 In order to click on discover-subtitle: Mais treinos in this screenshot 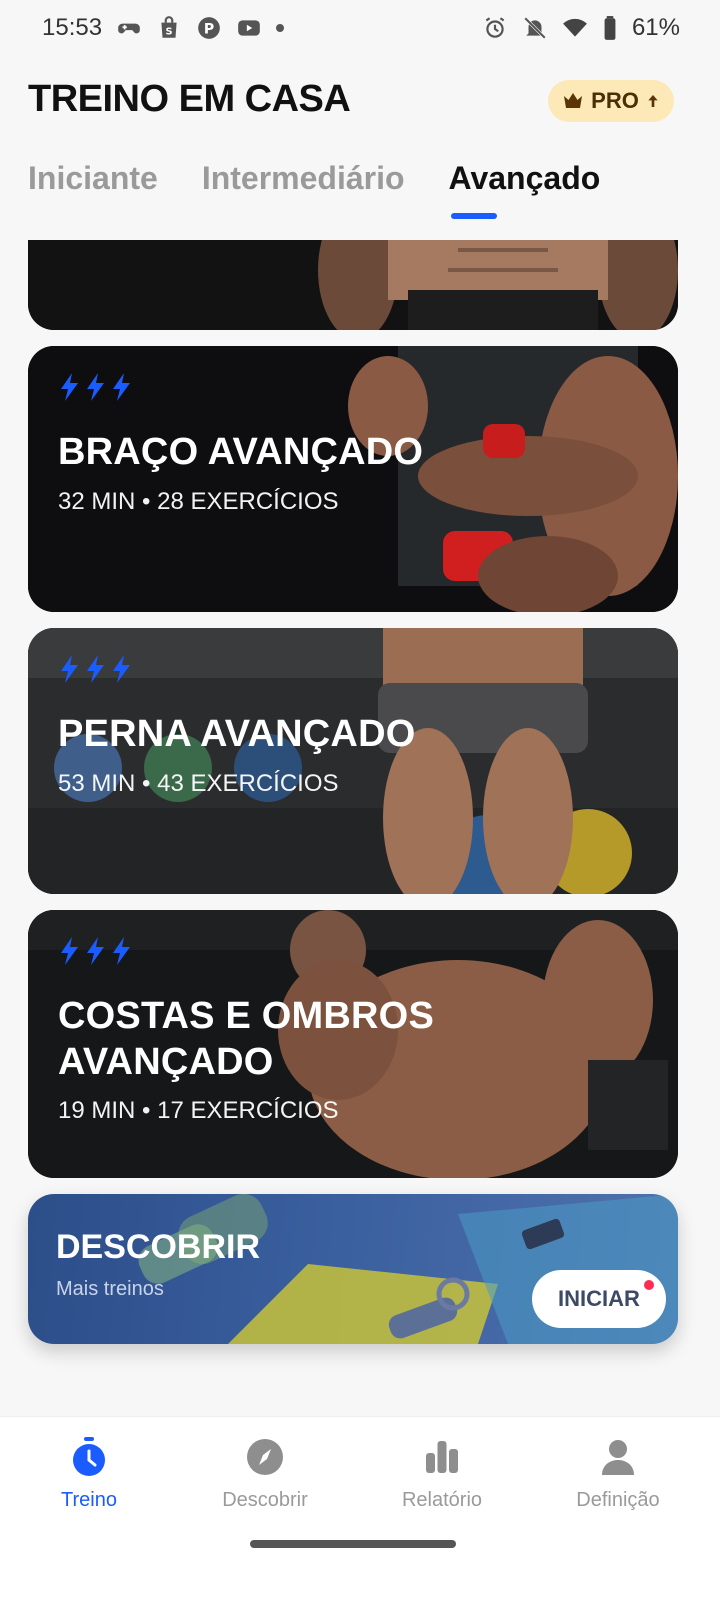, I will do `click(110, 1289)`.